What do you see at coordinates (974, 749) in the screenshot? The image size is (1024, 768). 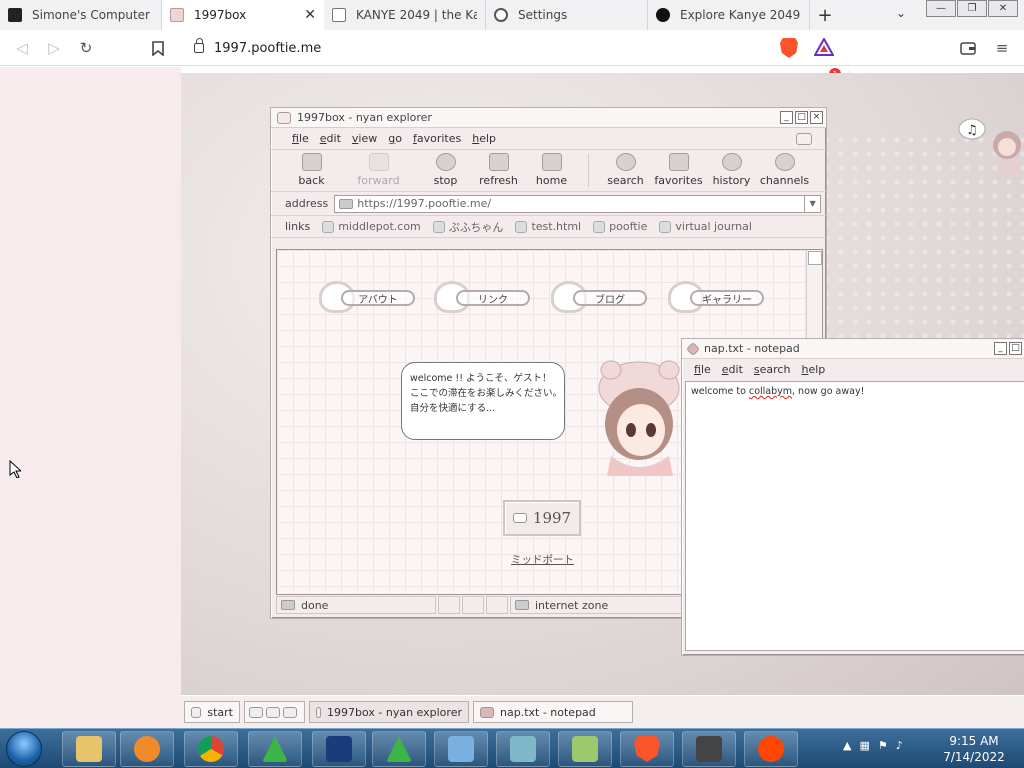 I see `taskbar-clock: 9:15 AM 7/14/2022` at bounding box center [974, 749].